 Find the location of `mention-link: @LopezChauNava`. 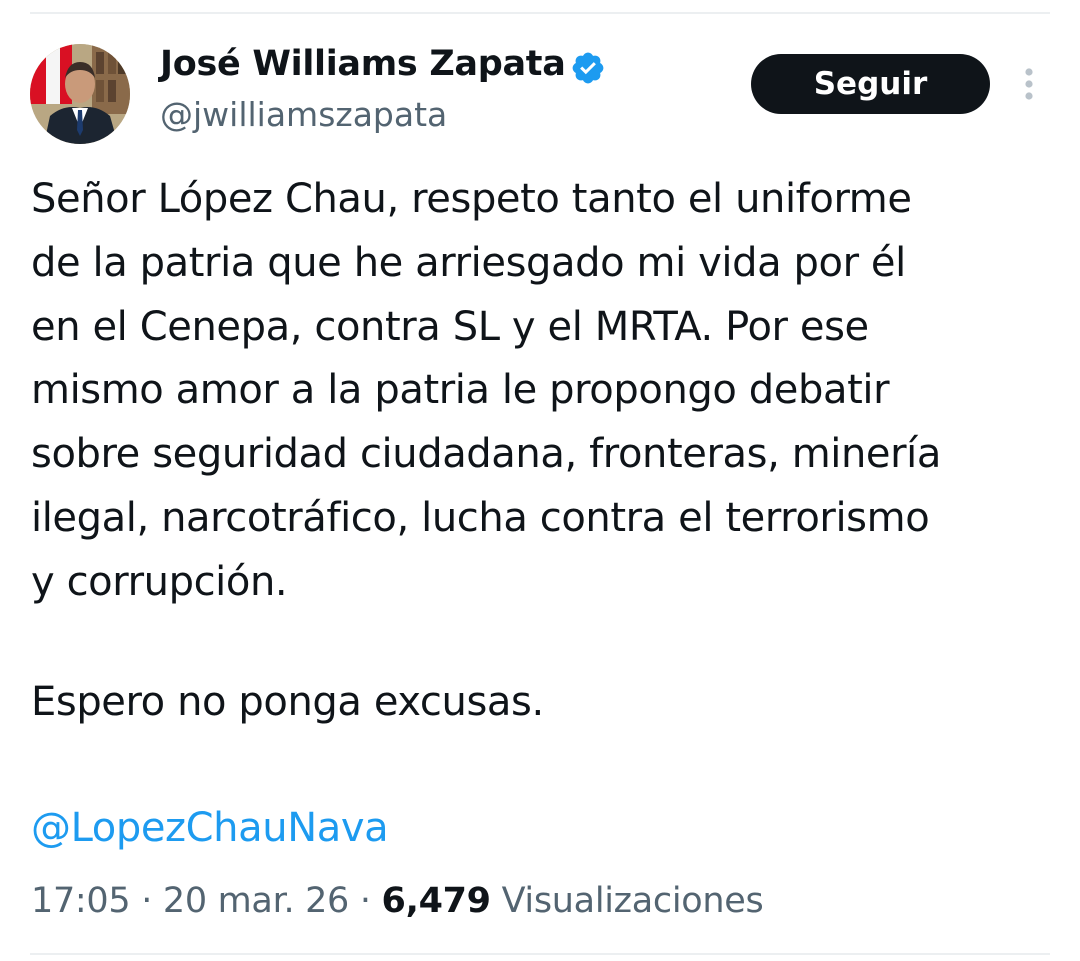

mention-link: @LopezChauNava is located at coordinates (210, 828).